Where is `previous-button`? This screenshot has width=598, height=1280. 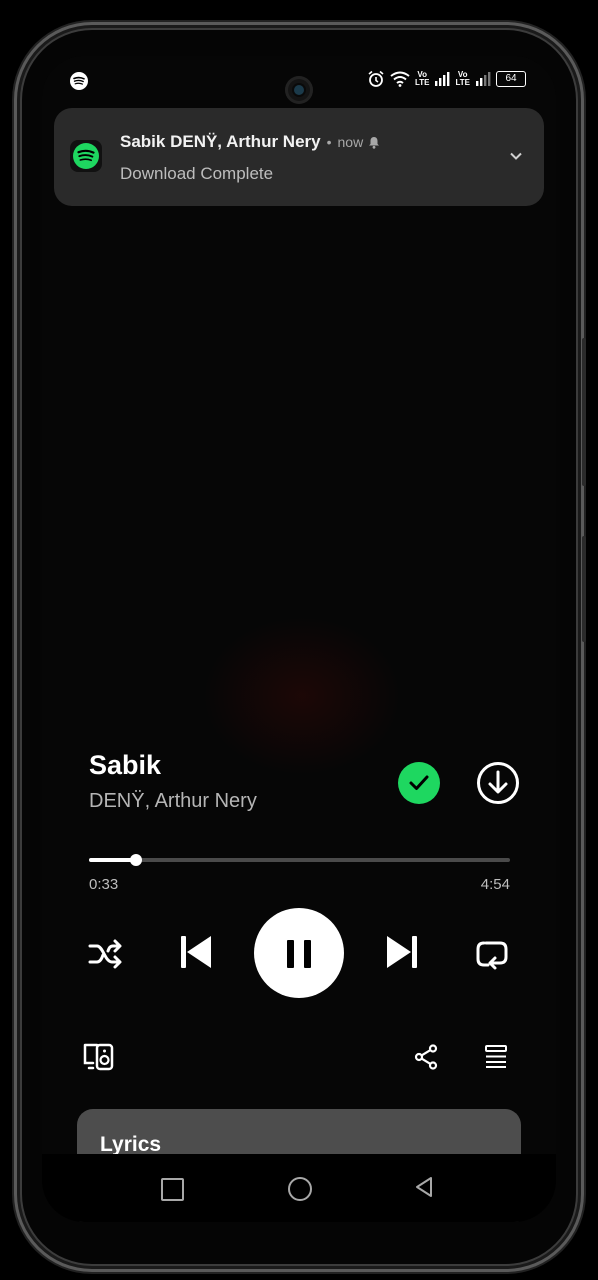 previous-button is located at coordinates (196, 952).